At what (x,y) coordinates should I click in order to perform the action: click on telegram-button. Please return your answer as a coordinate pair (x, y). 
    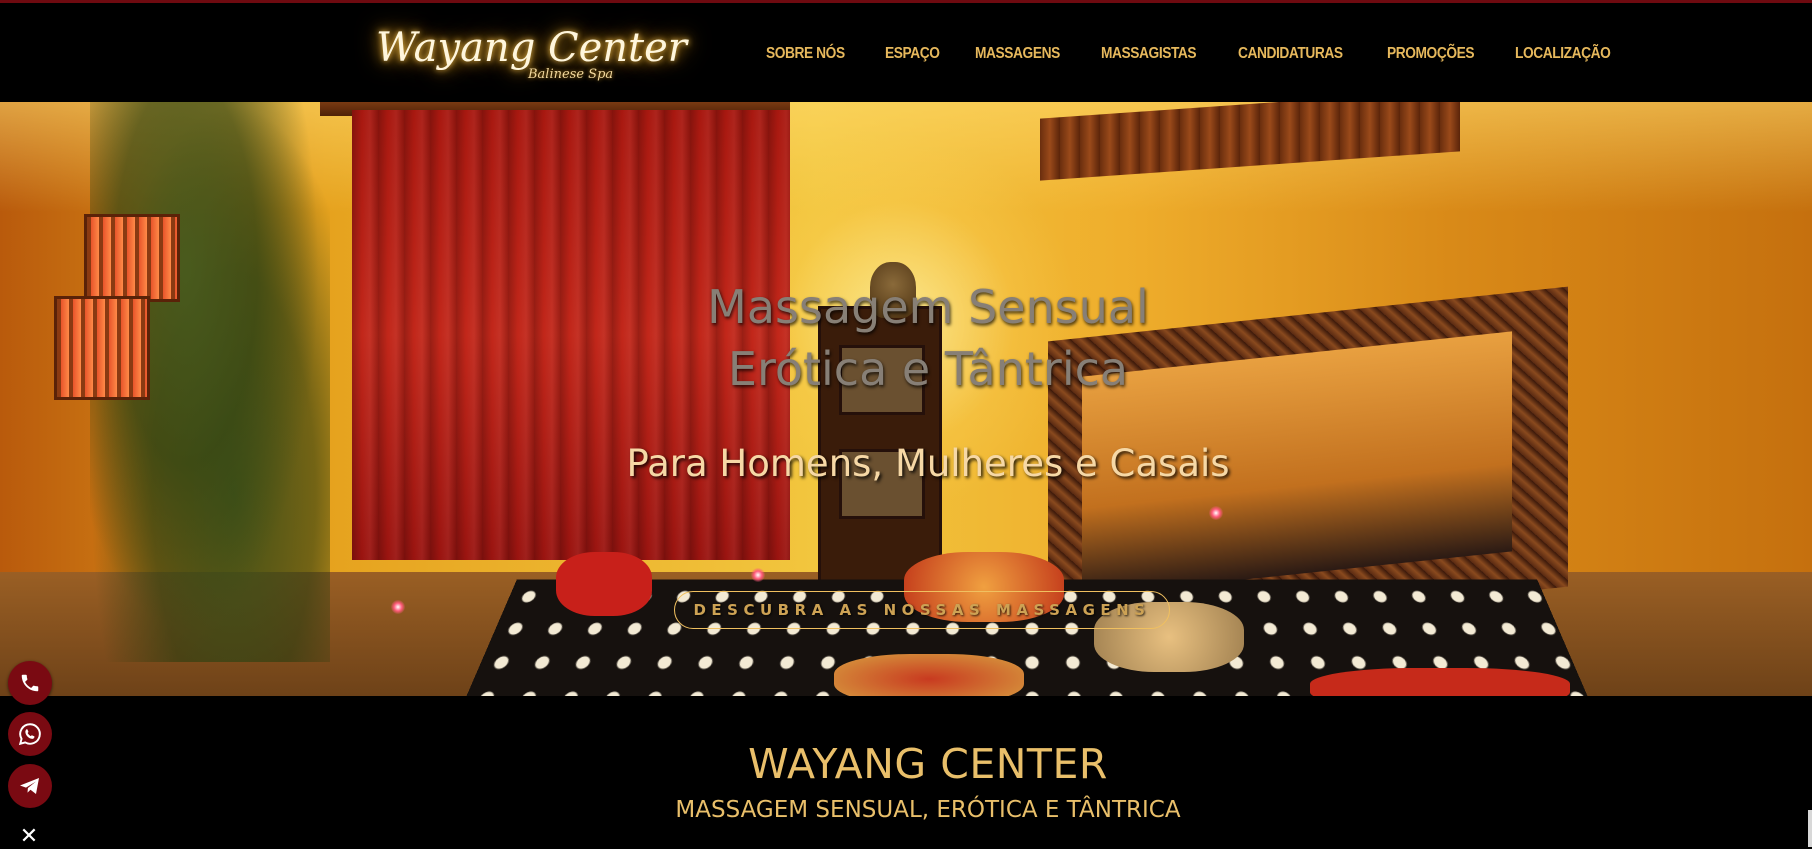
    Looking at the image, I should click on (30, 786).